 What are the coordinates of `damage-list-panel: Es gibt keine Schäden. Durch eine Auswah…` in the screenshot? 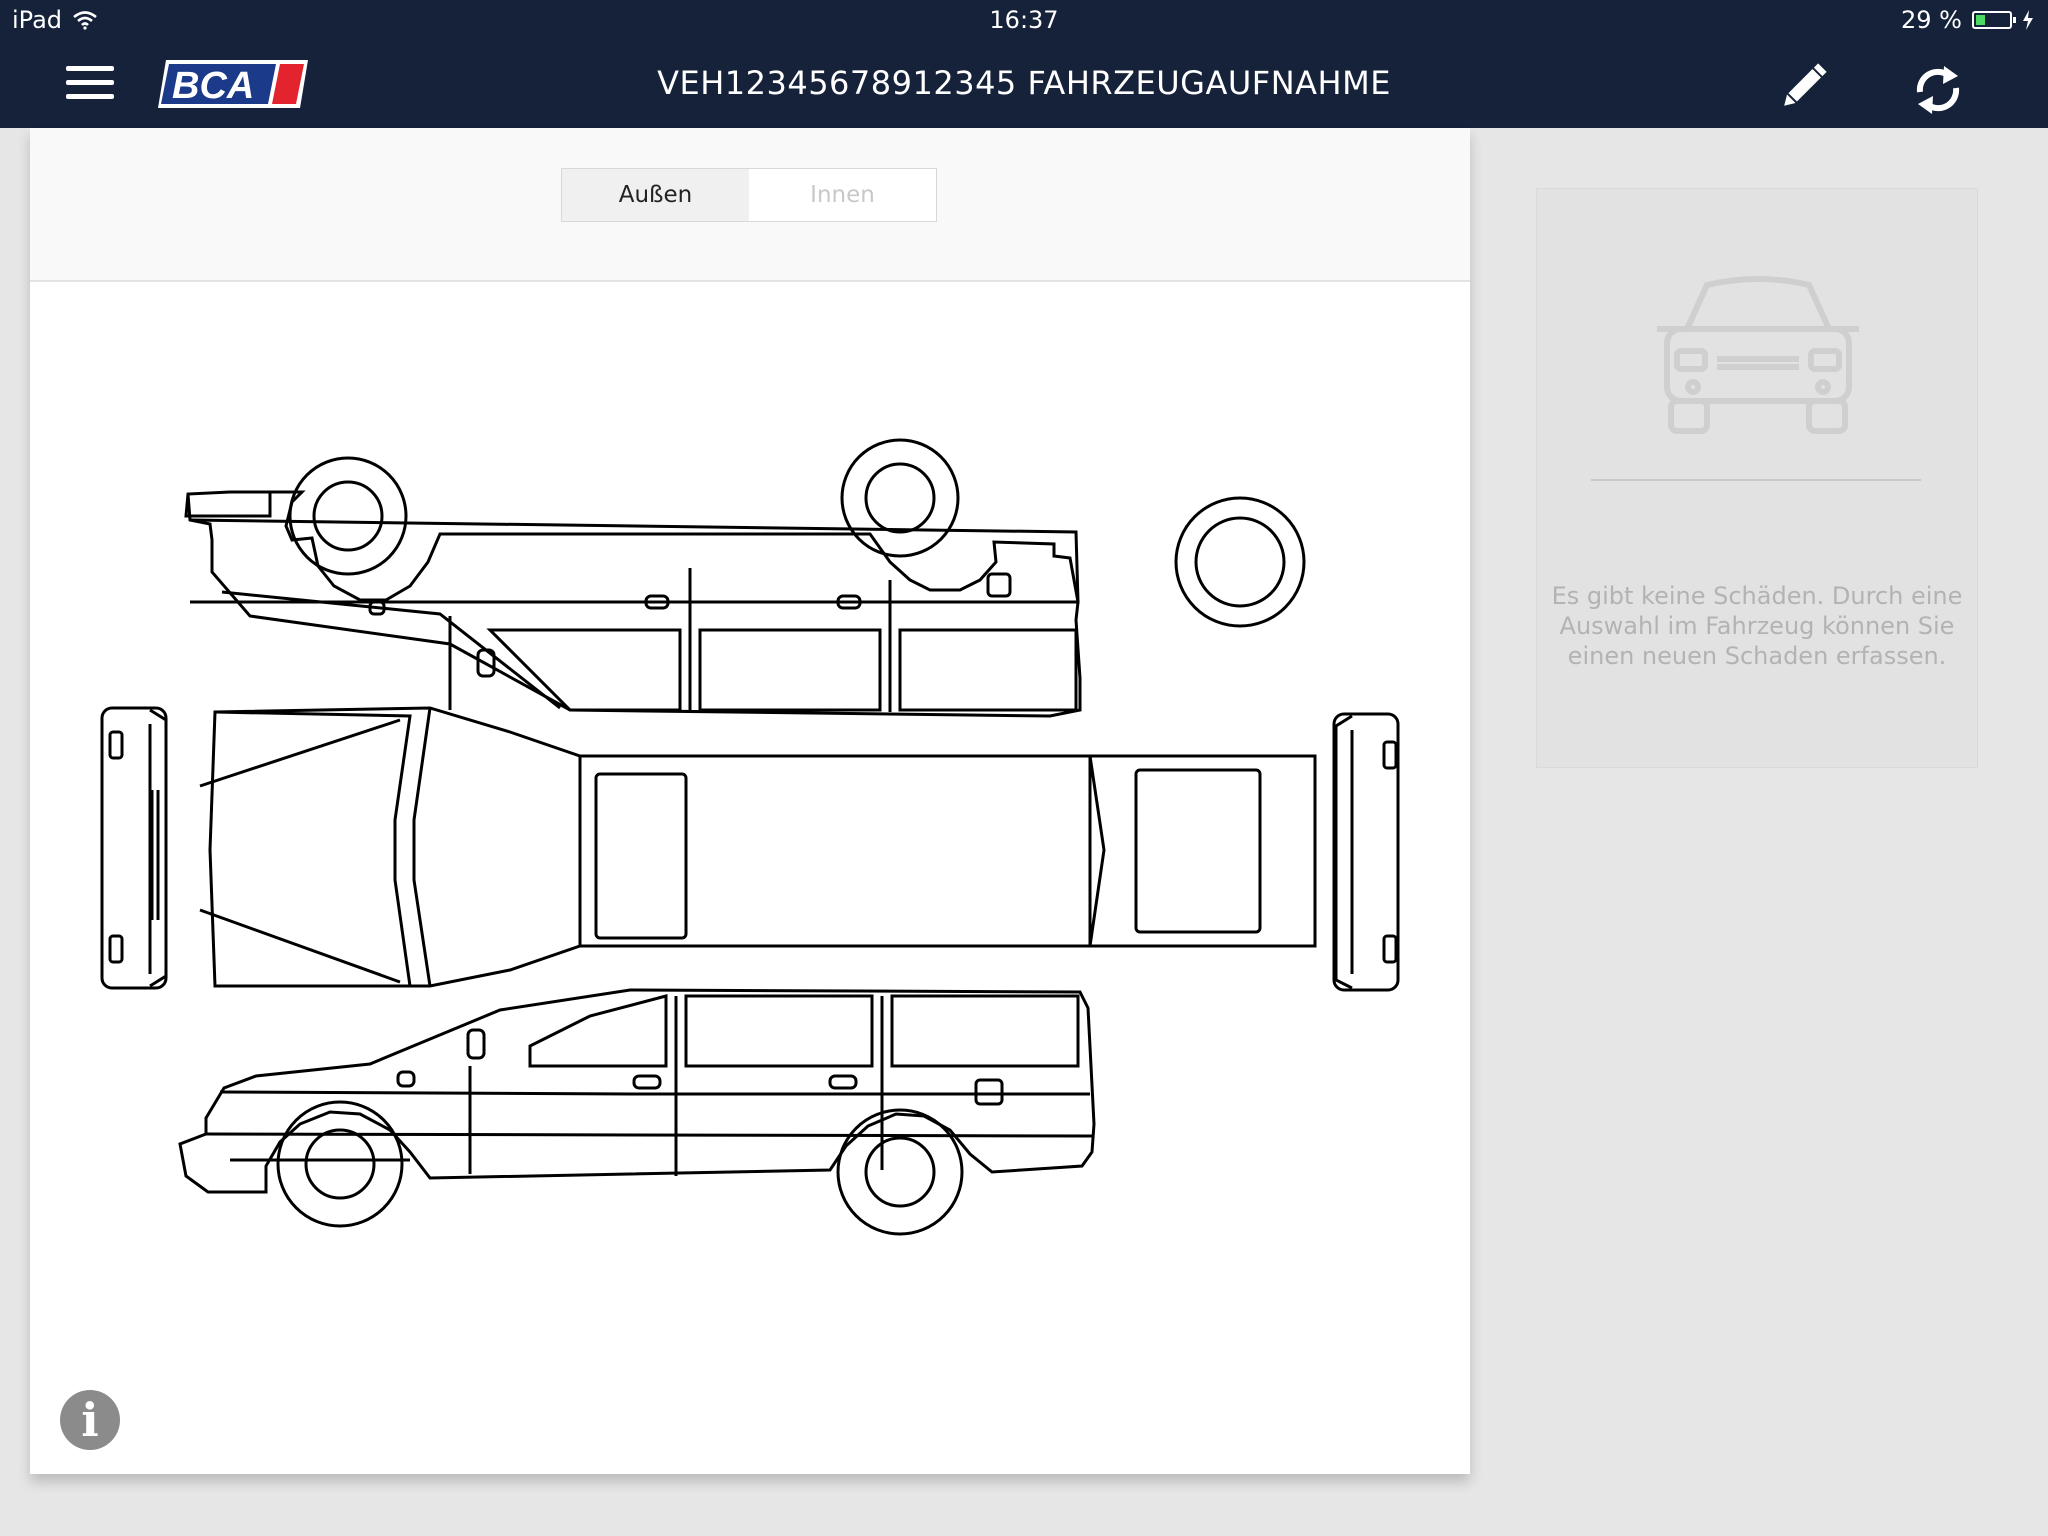 It's located at (1757, 478).